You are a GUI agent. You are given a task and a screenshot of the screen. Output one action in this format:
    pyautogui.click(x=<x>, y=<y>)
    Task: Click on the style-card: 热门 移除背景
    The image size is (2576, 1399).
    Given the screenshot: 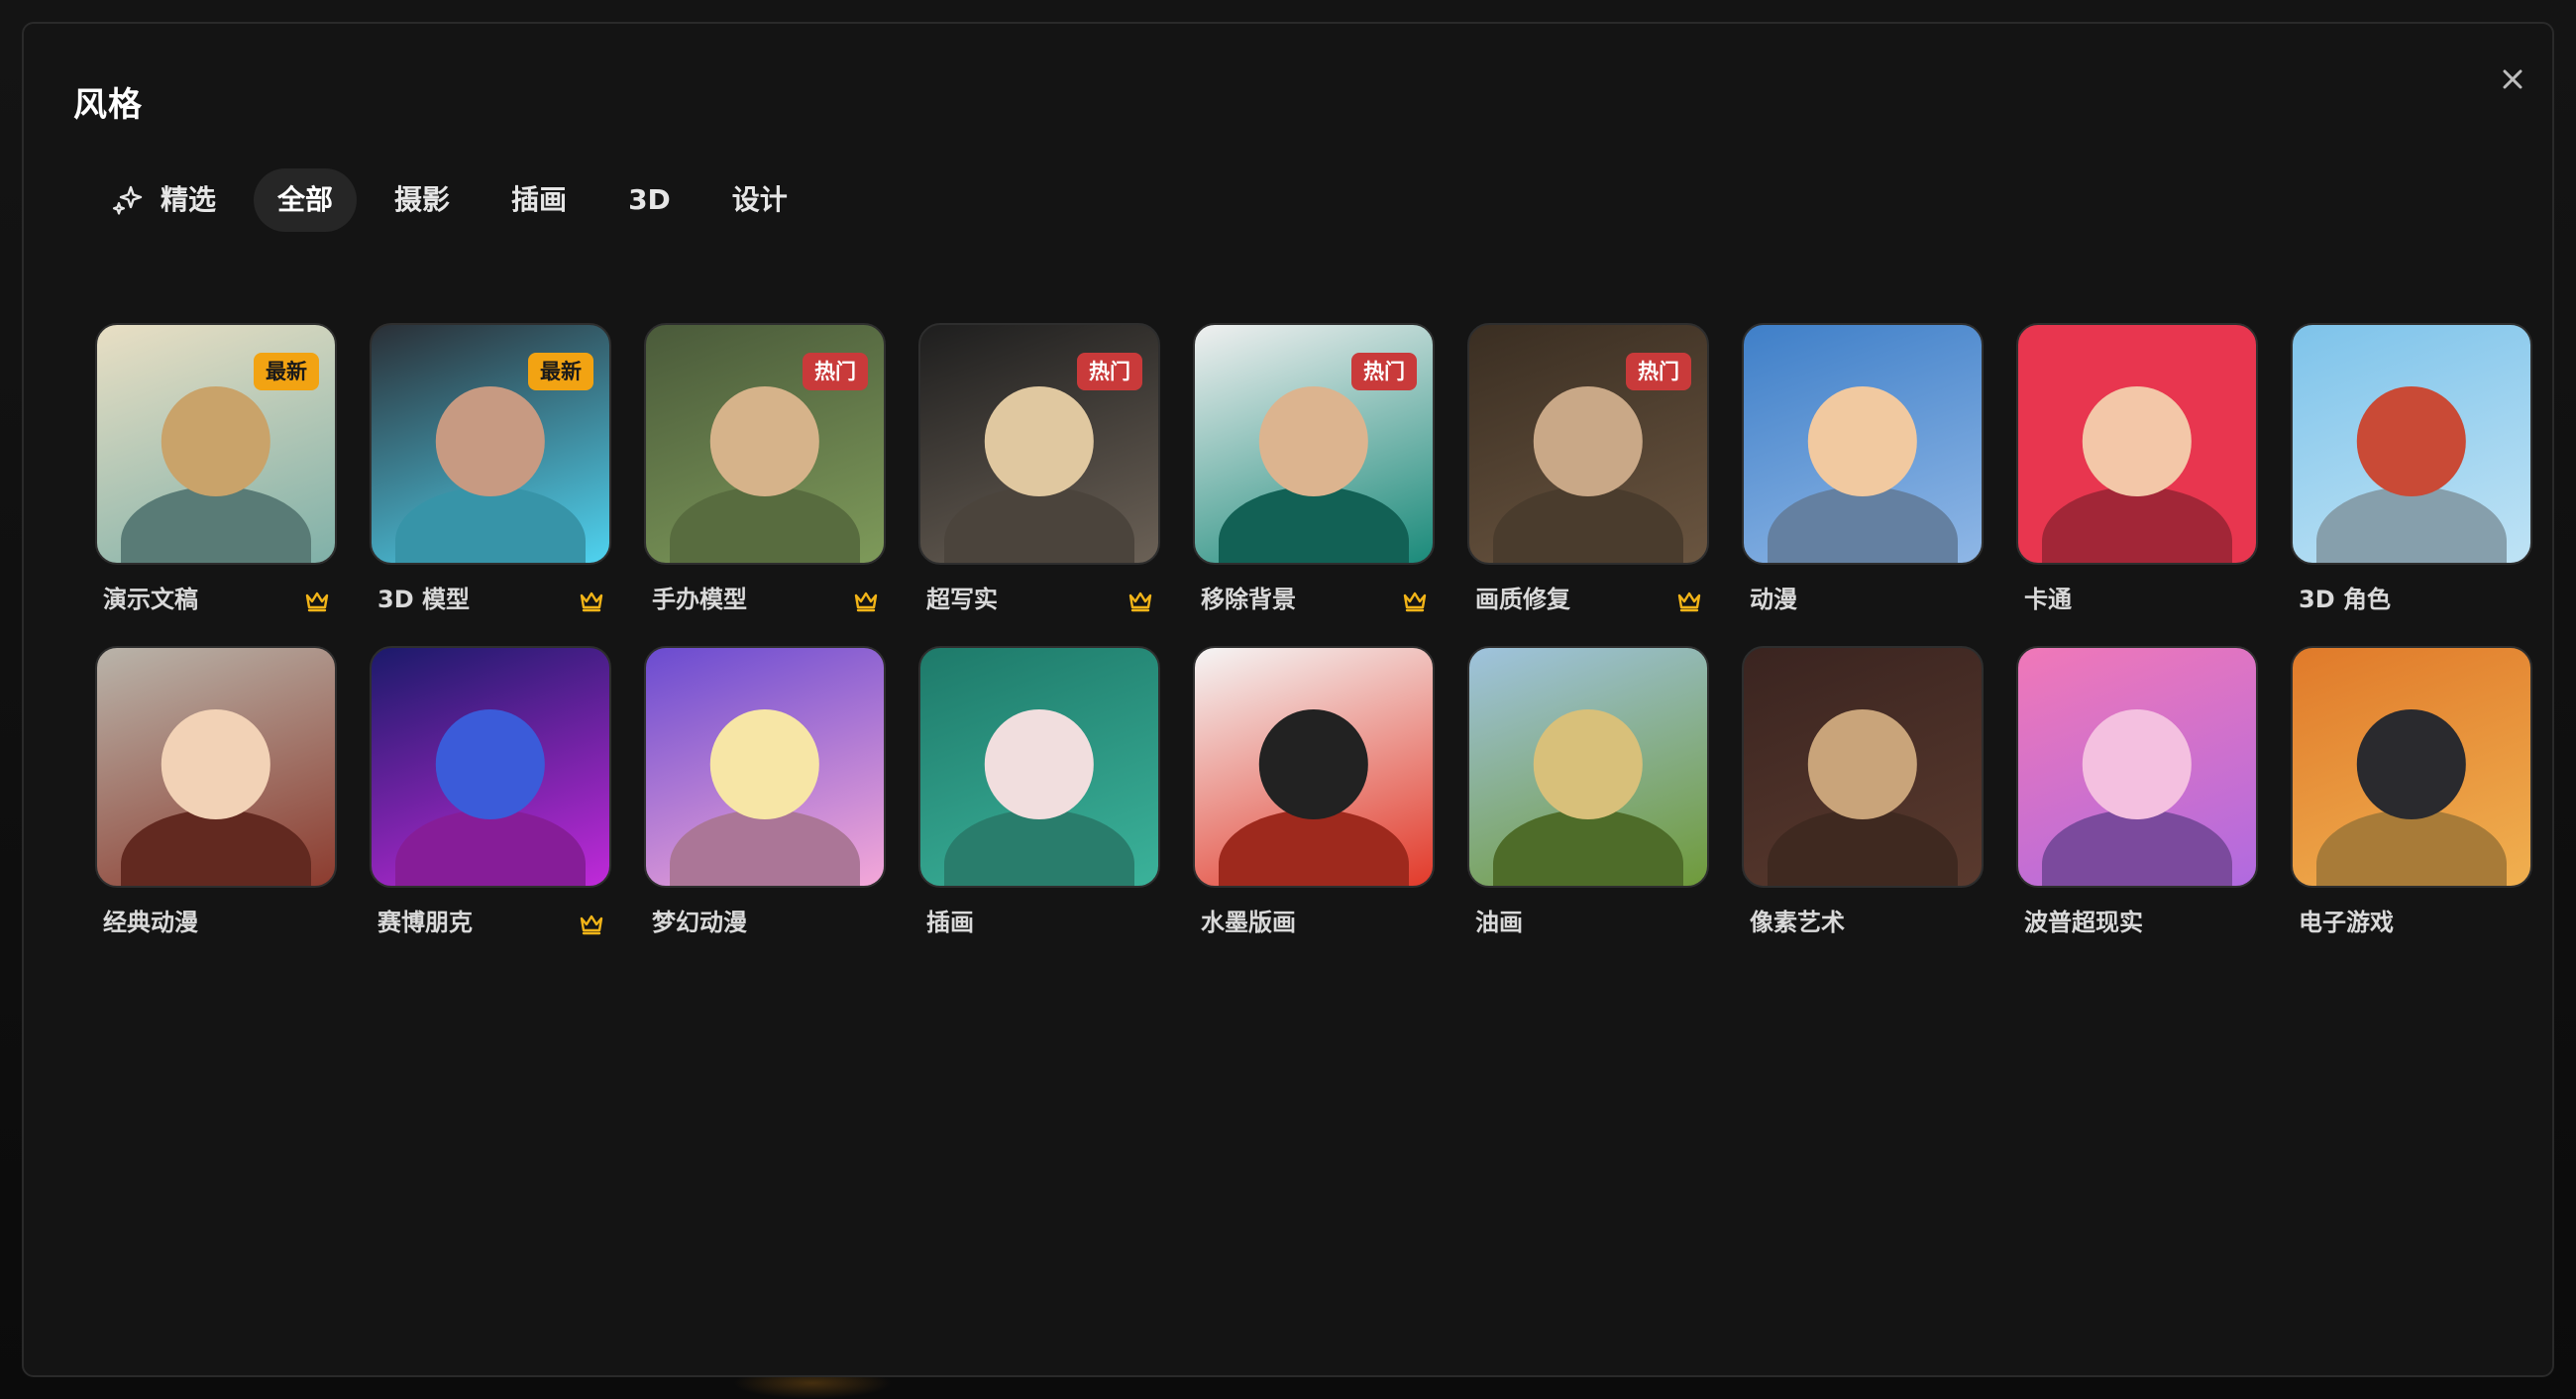 What is the action you would take?
    pyautogui.click(x=1314, y=471)
    